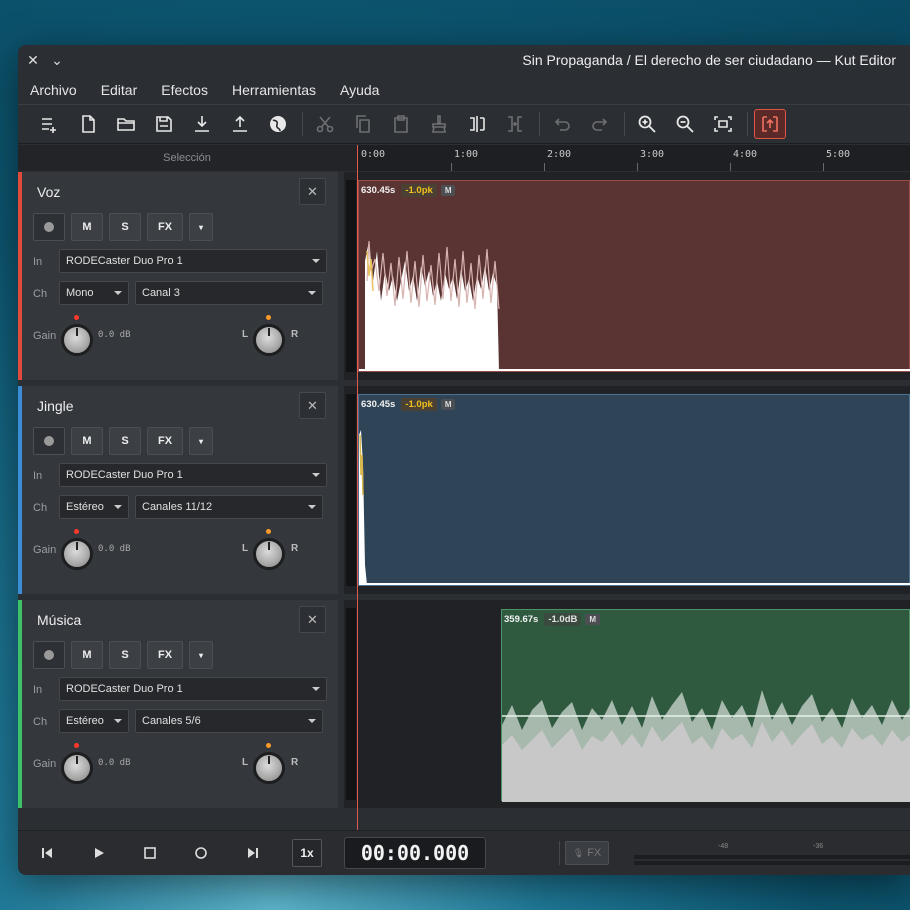 The height and width of the screenshot is (910, 910). Describe the element at coordinates (94, 293) in the screenshot. I see `channel-mode-select: Mono` at that location.